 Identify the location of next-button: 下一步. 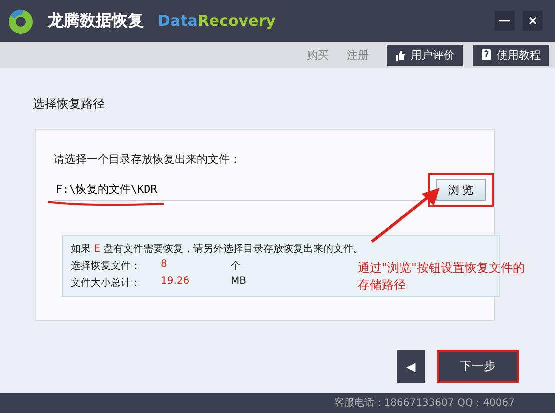
(478, 366).